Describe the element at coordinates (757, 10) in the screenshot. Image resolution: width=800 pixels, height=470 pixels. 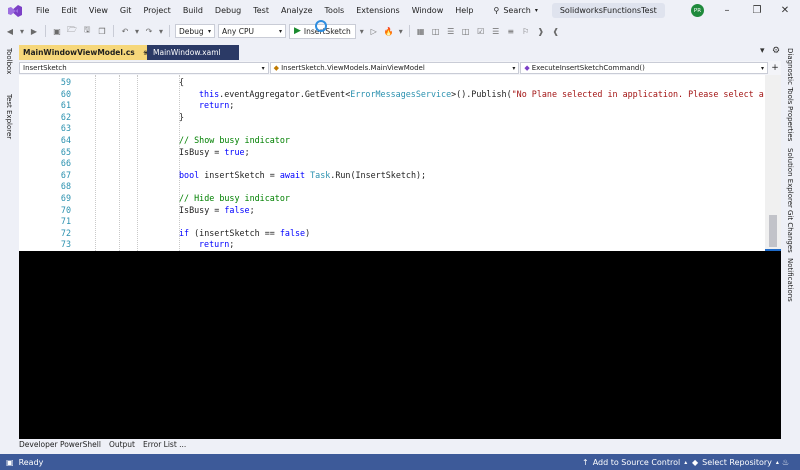
I see `maximize-icon: ❐` at that location.